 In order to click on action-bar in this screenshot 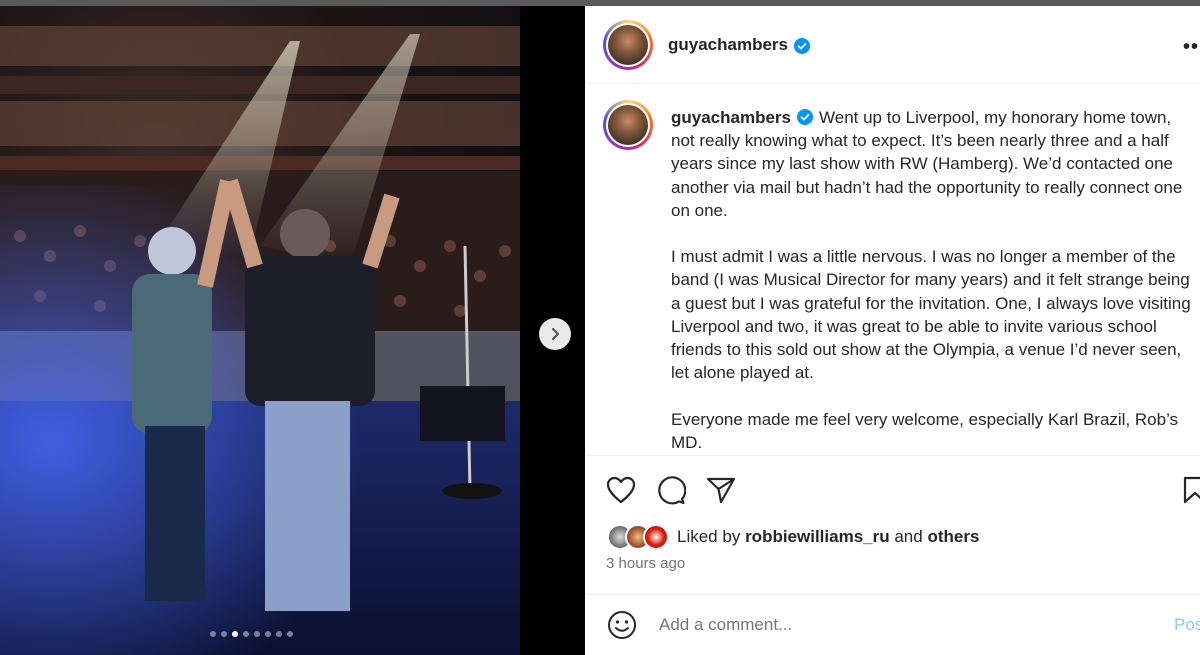, I will do `click(671, 490)`.